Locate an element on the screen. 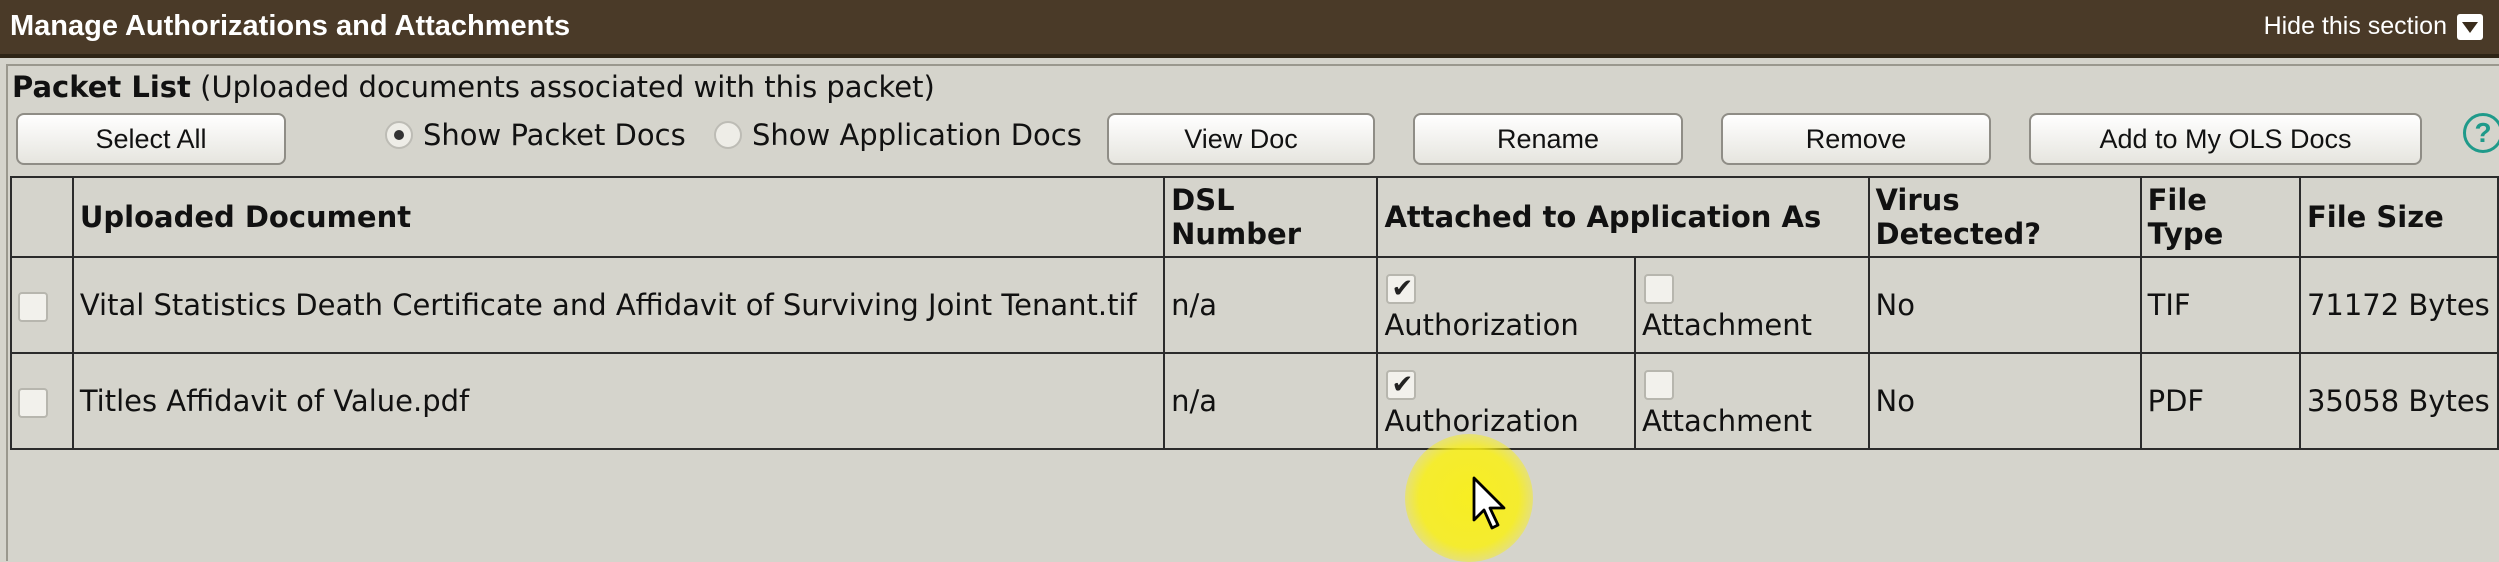  file-size-cell: 35058 Bytes is located at coordinates (2398, 401).